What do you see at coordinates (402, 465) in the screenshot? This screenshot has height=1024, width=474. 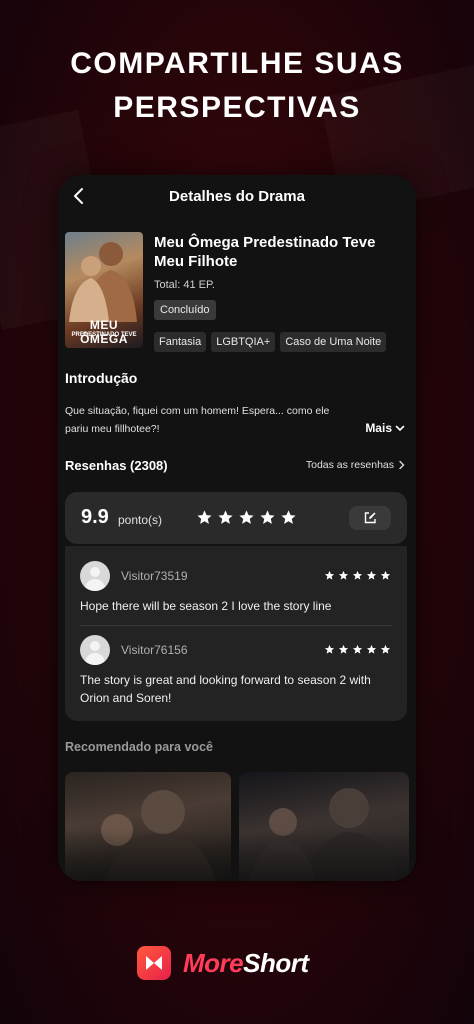 I see `chevron-right-icon` at bounding box center [402, 465].